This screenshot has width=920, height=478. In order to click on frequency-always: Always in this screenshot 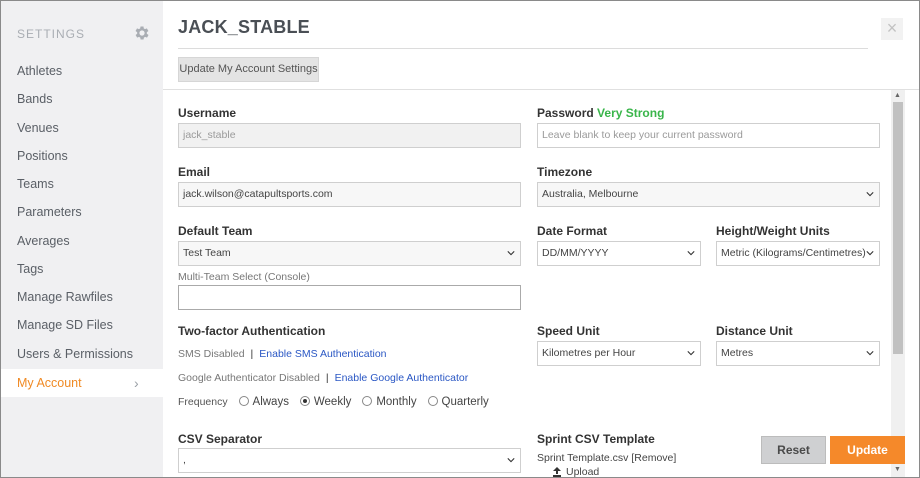, I will do `click(263, 402)`.